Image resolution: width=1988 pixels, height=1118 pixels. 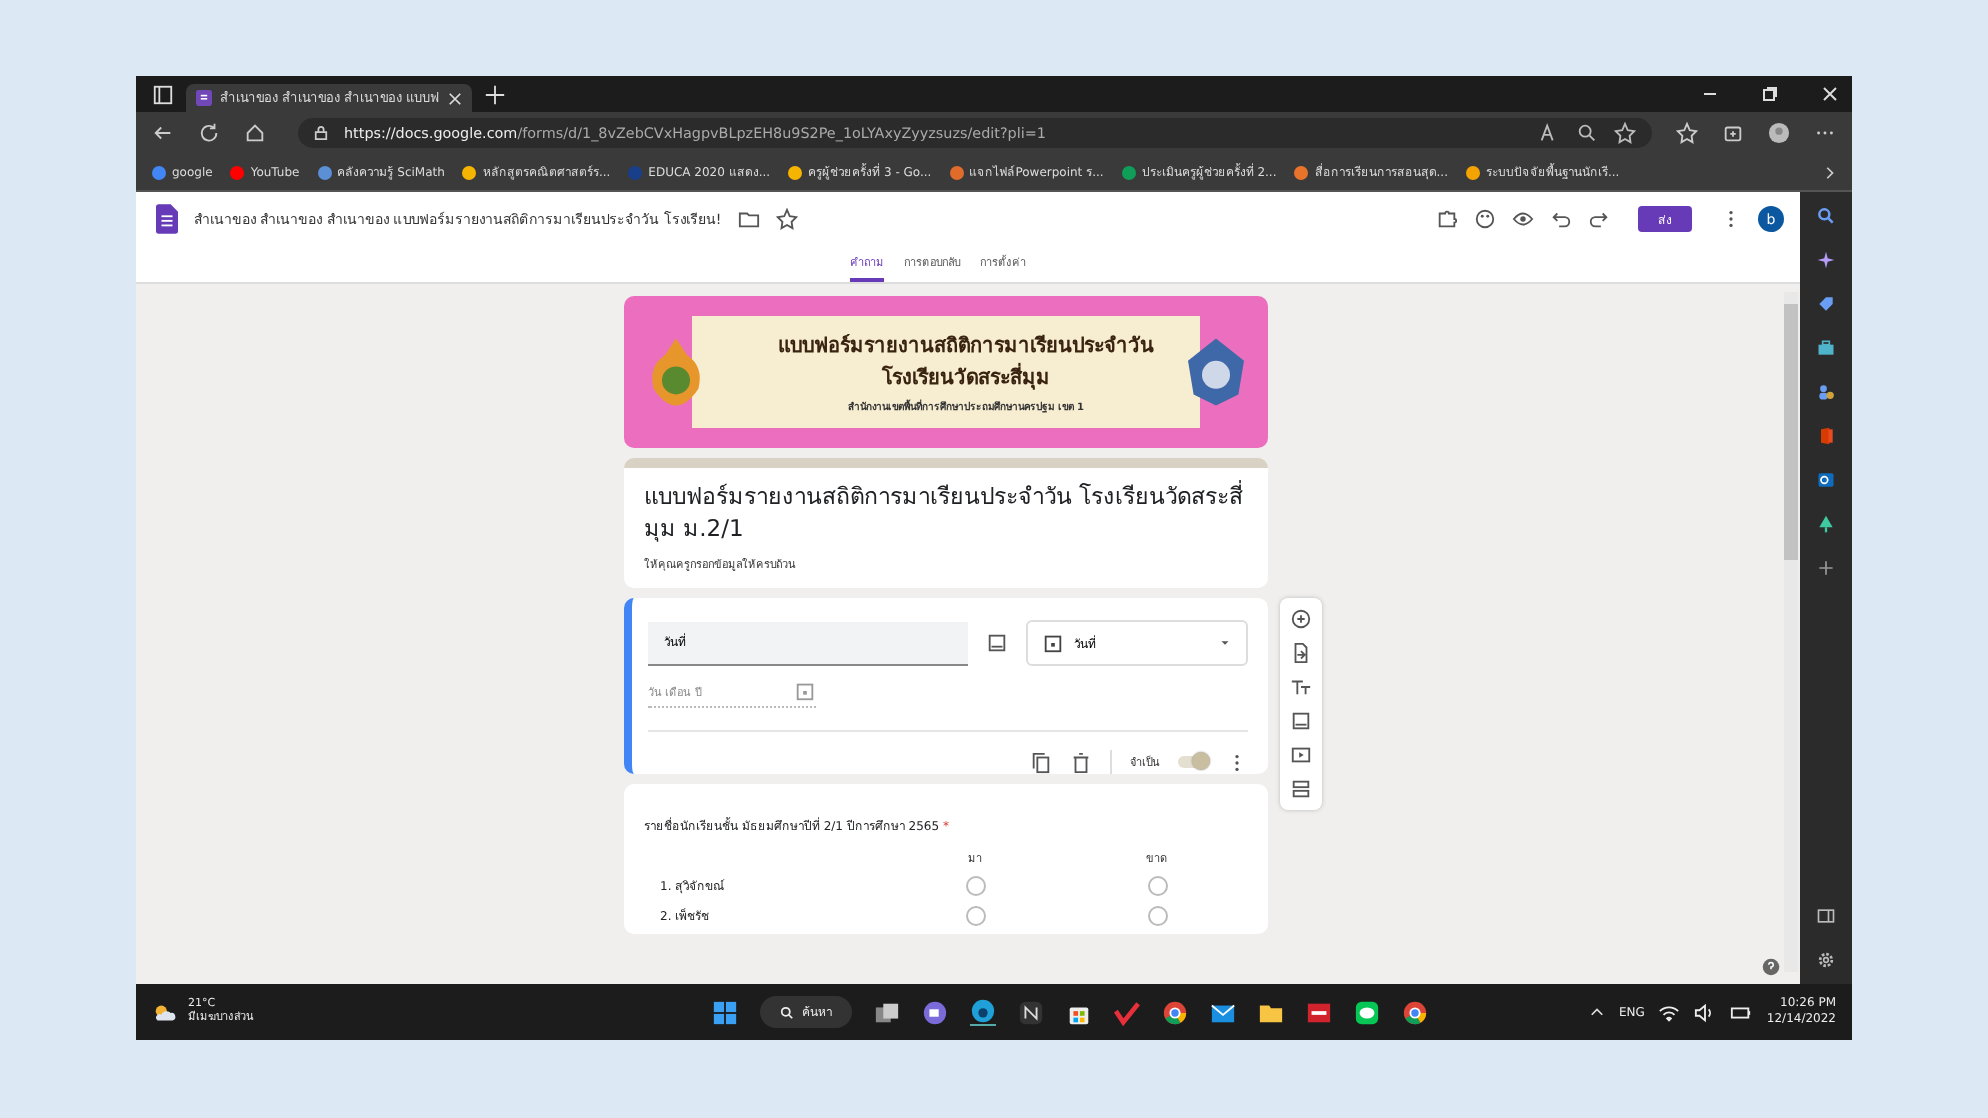 I want to click on speaker-icon, so click(x=1705, y=1012).